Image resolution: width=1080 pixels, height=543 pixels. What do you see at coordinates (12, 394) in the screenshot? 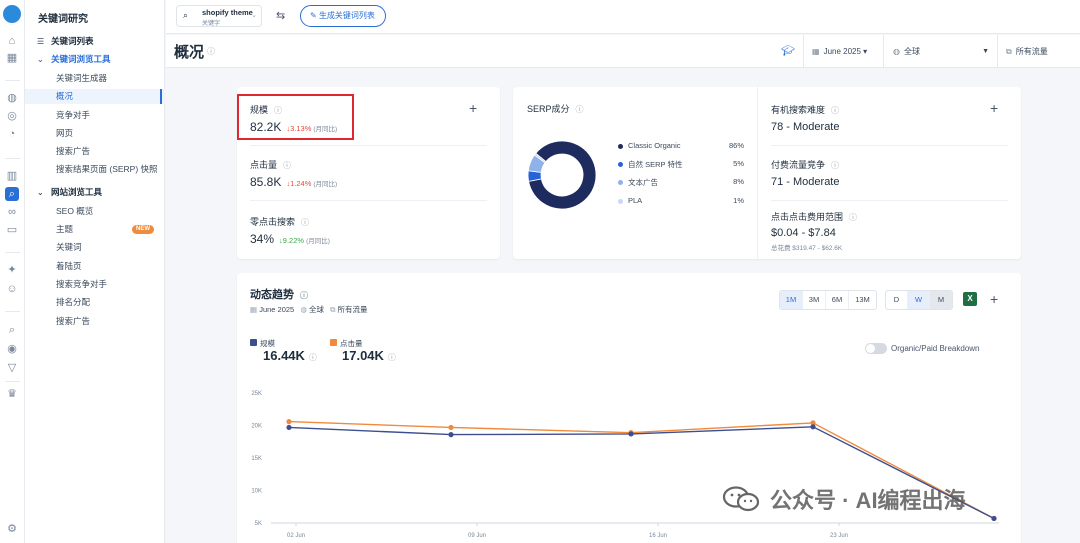
I see `crown-icon: ♛` at bounding box center [12, 394].